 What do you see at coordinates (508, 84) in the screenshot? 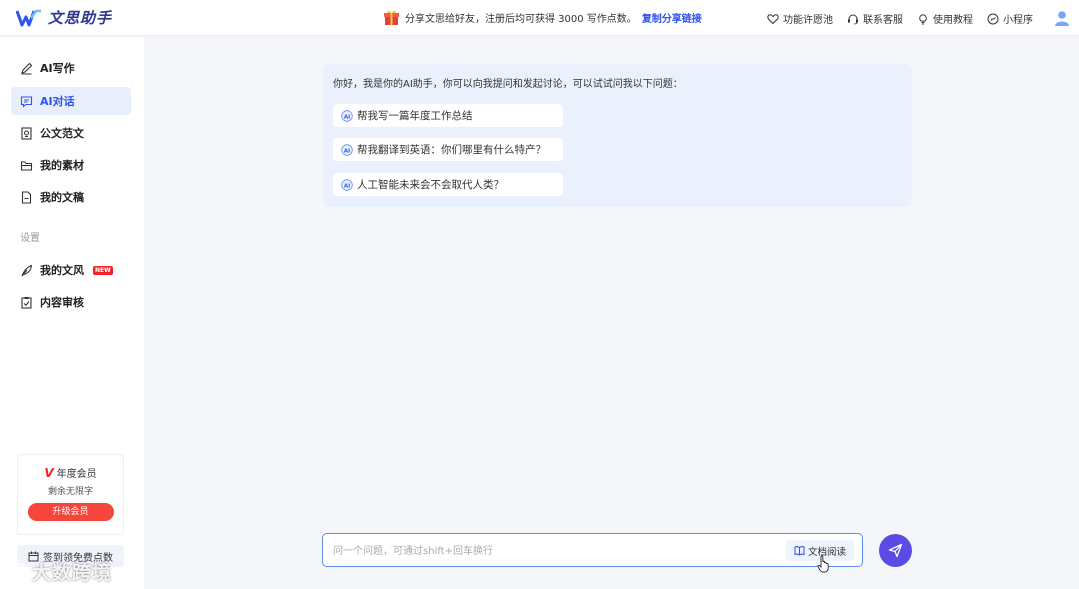
I see `assistant-greeting: 你好，我是你的AI助手，你可以向我提问和发起讨论，可以试试问我以下问题：` at bounding box center [508, 84].